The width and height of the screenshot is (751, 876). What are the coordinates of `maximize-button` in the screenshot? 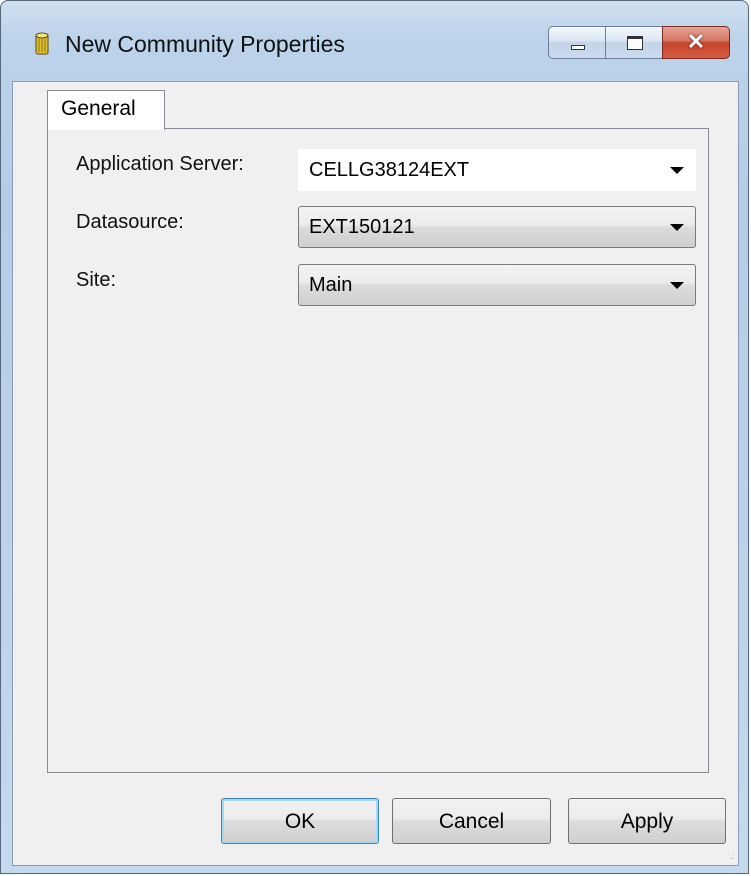 It's located at (634, 42).